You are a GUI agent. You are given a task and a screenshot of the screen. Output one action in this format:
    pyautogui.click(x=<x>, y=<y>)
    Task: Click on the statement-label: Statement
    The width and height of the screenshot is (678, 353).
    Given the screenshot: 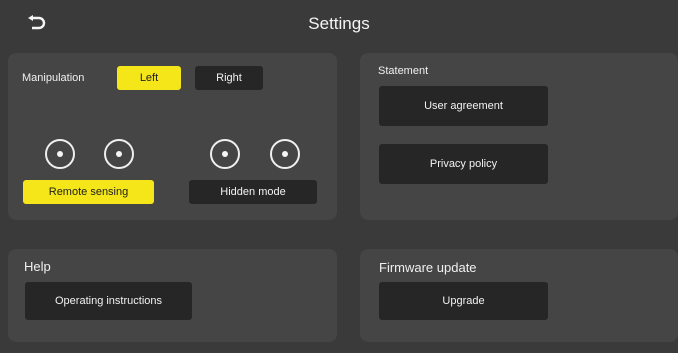 What is the action you would take?
    pyautogui.click(x=403, y=71)
    